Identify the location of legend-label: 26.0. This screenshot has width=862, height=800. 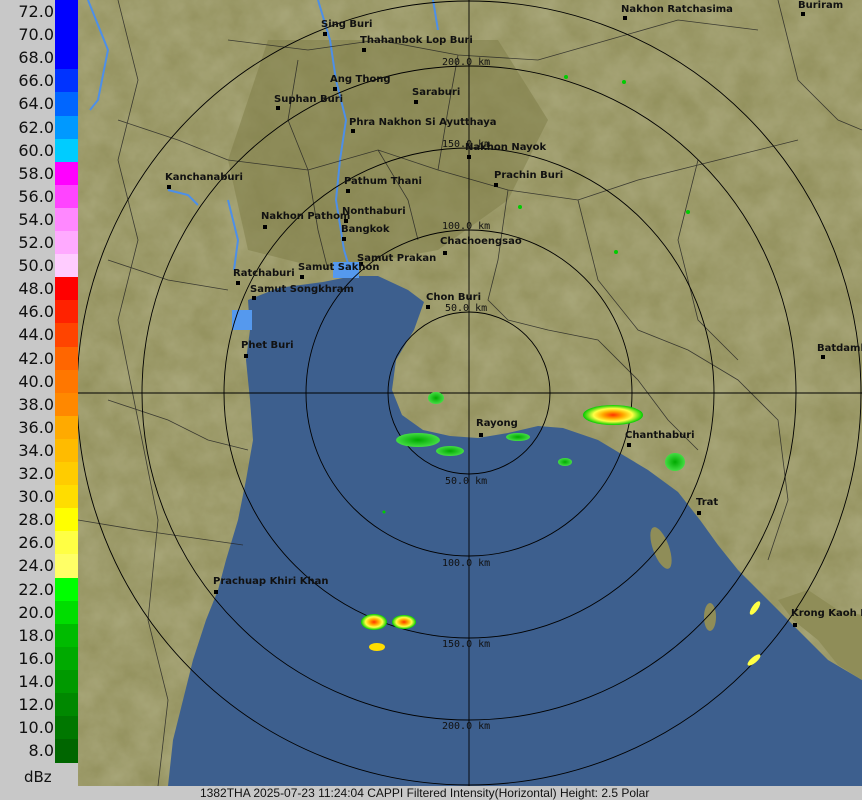
(36, 543).